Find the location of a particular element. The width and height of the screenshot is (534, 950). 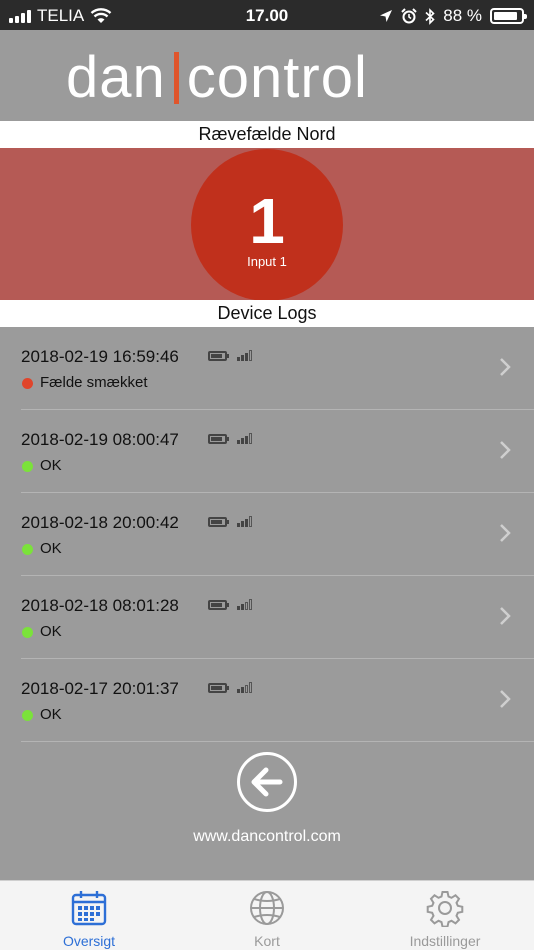

calendar-icon is located at coordinates (89, 908).